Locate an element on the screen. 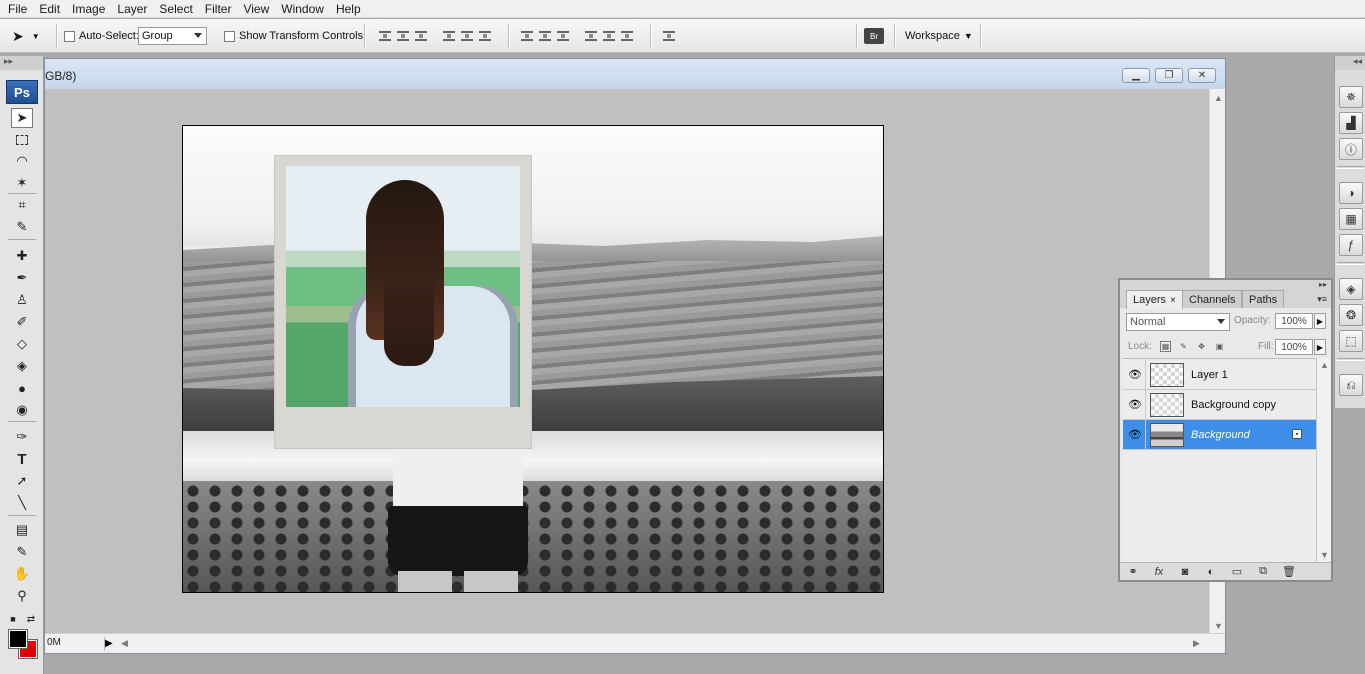 The width and height of the screenshot is (1365, 674). fill-slider-arrow-icon: ▶ is located at coordinates (1320, 347).